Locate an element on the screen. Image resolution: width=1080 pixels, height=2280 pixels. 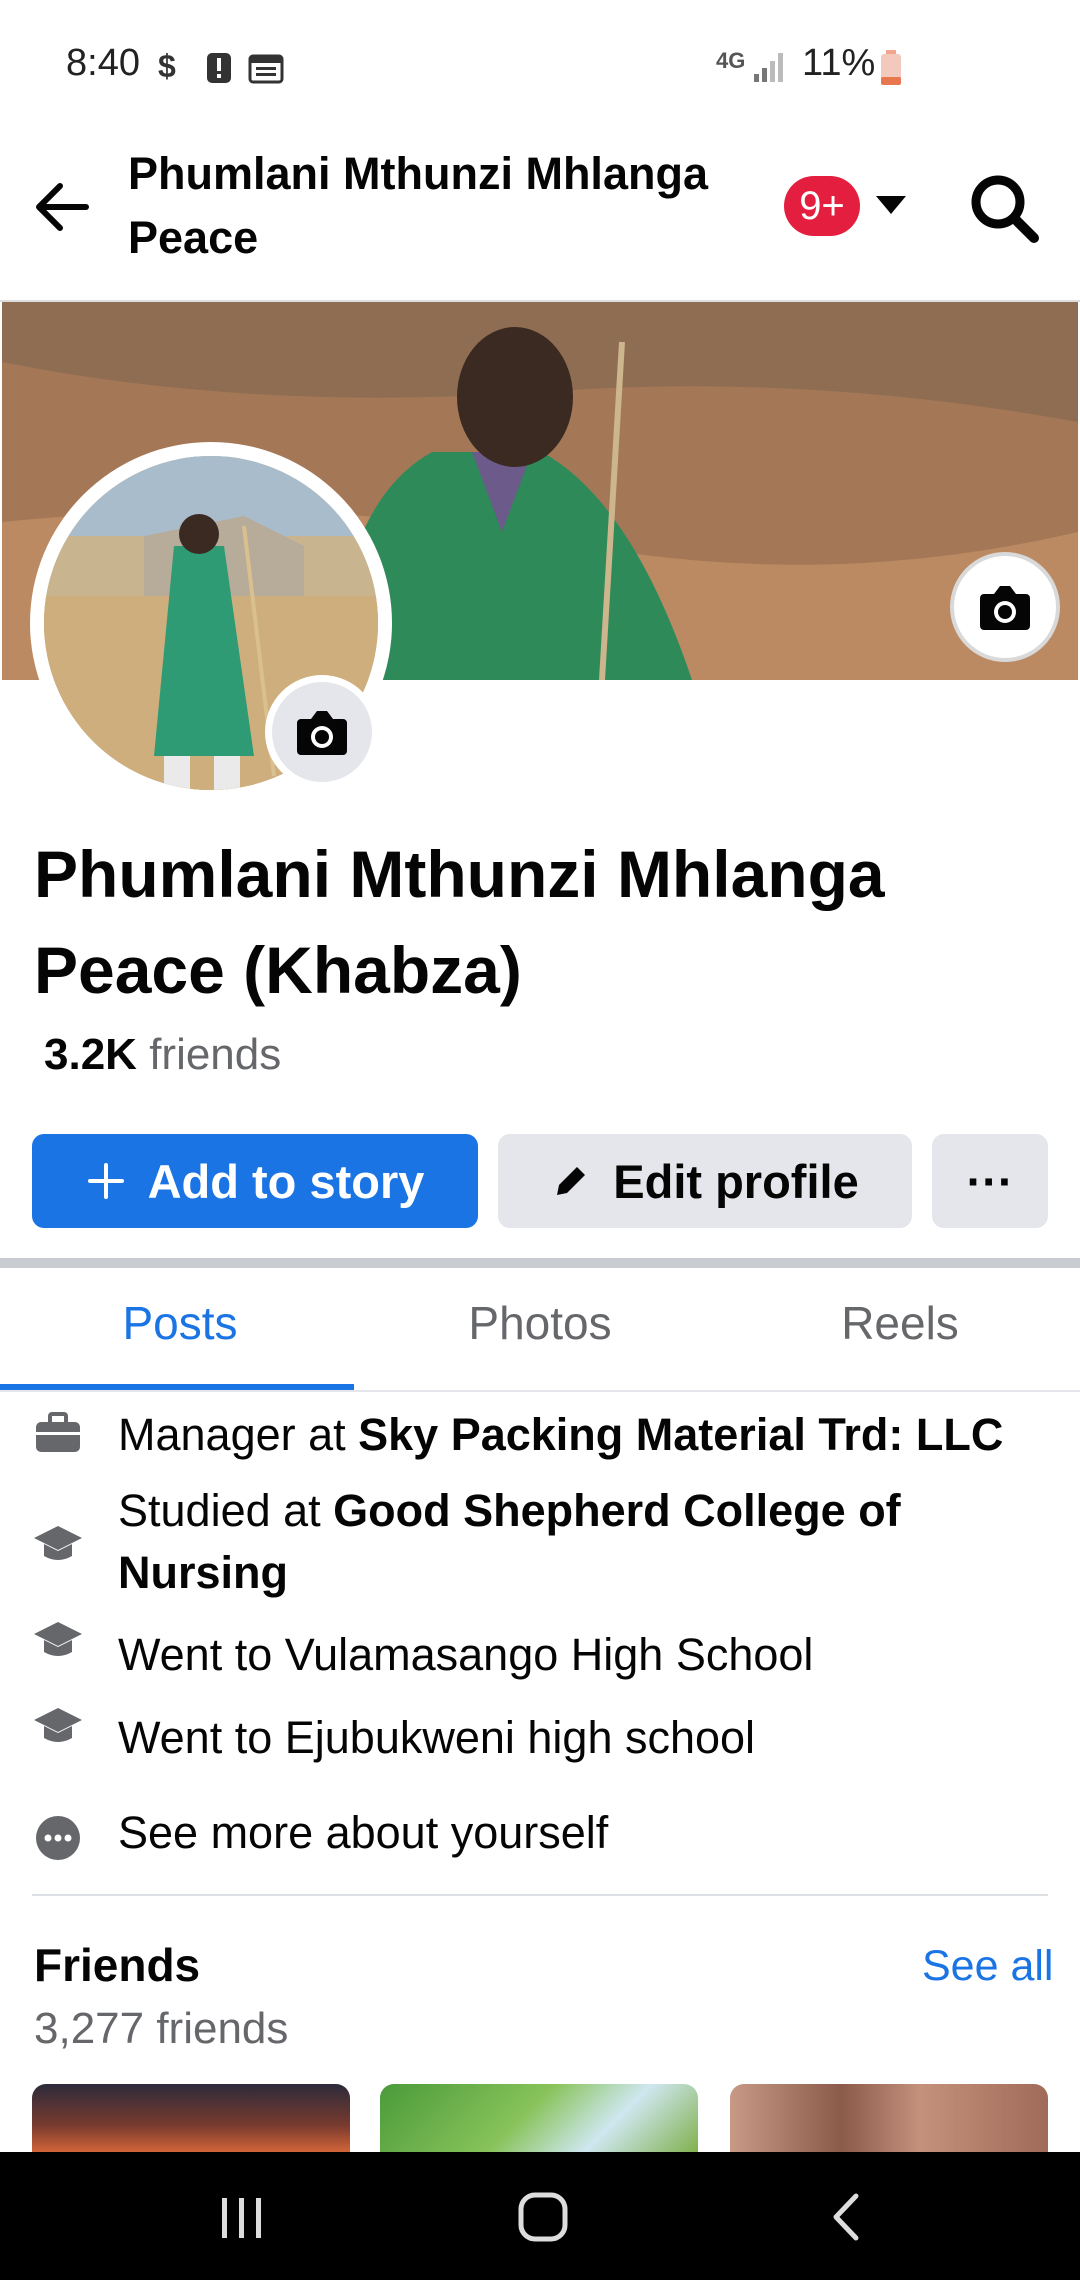
chevron-down-icon is located at coordinates (891, 205).